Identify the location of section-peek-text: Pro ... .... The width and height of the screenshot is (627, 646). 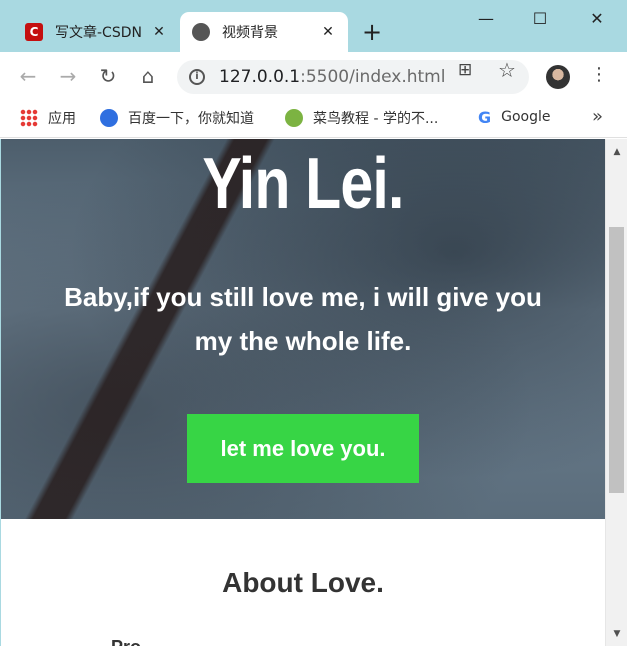
(271, 641).